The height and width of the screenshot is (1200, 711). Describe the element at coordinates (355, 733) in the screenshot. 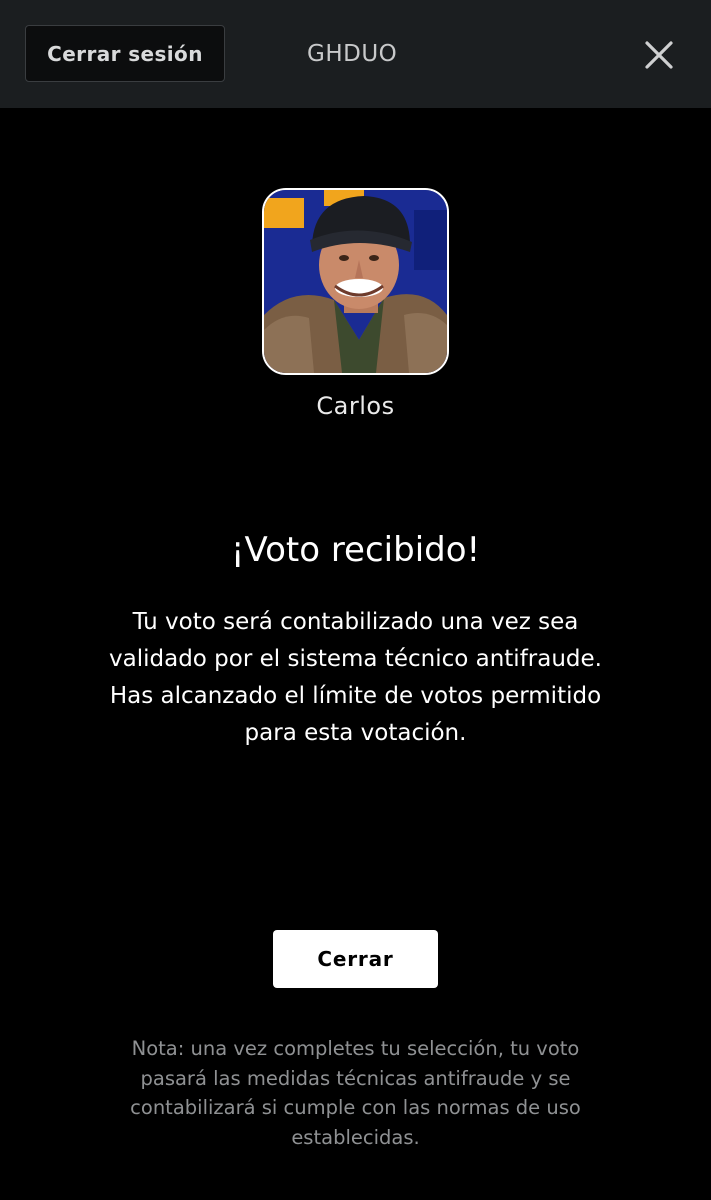

I see `vote-message-line: para esta votación.` at that location.